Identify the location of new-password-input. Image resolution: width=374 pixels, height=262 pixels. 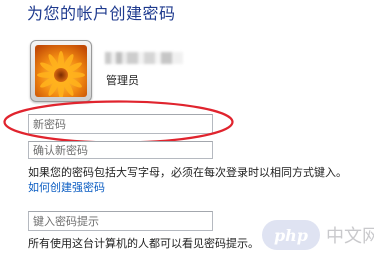
(120, 124).